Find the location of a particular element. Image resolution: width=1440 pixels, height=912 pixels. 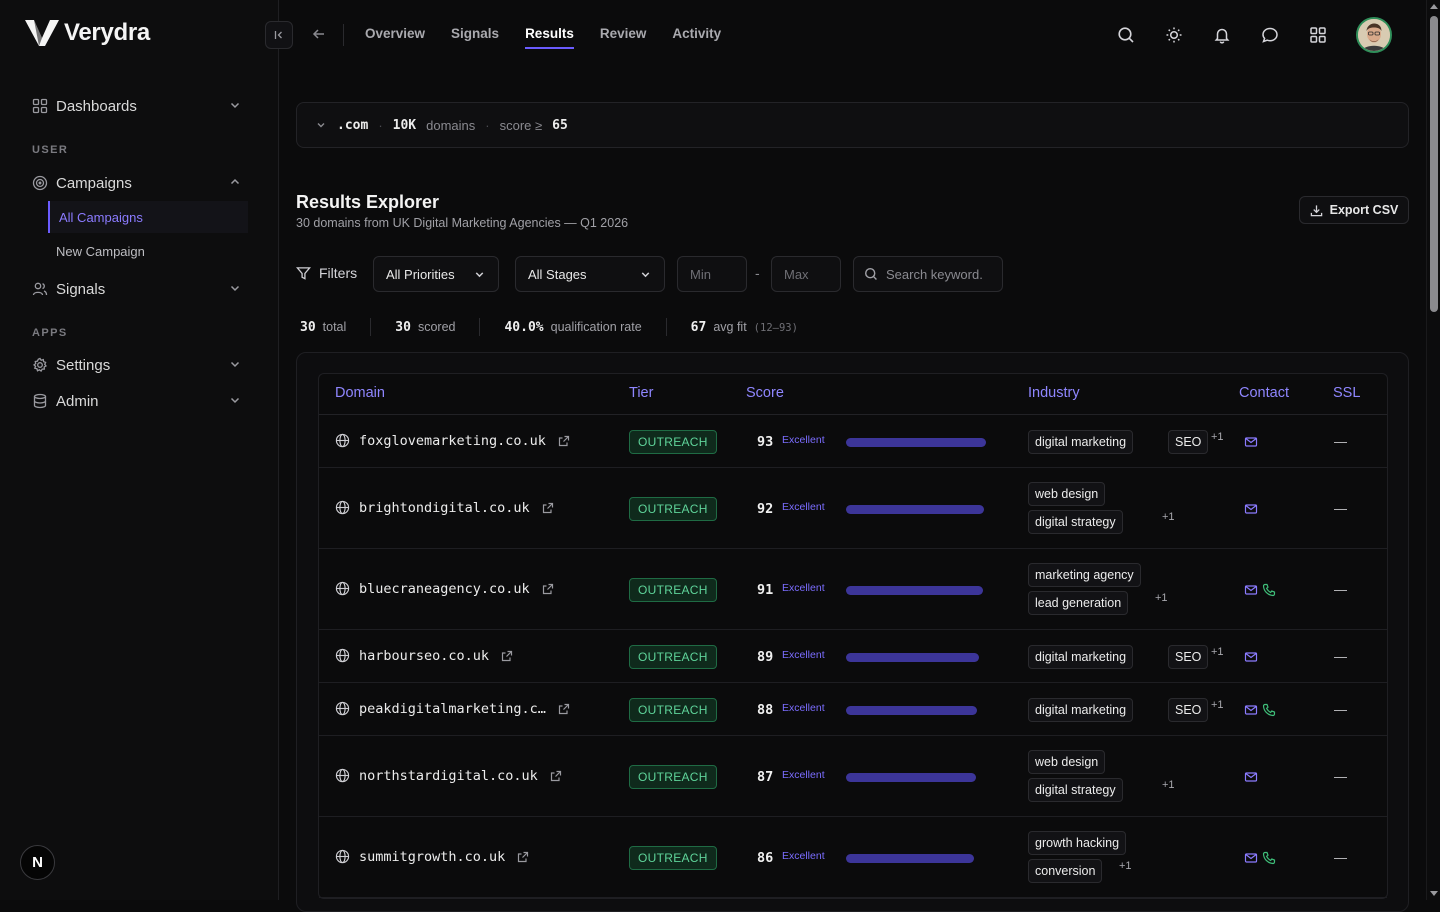

sidebar-item-campaigns: Campaigns is located at coordinates (137, 183).